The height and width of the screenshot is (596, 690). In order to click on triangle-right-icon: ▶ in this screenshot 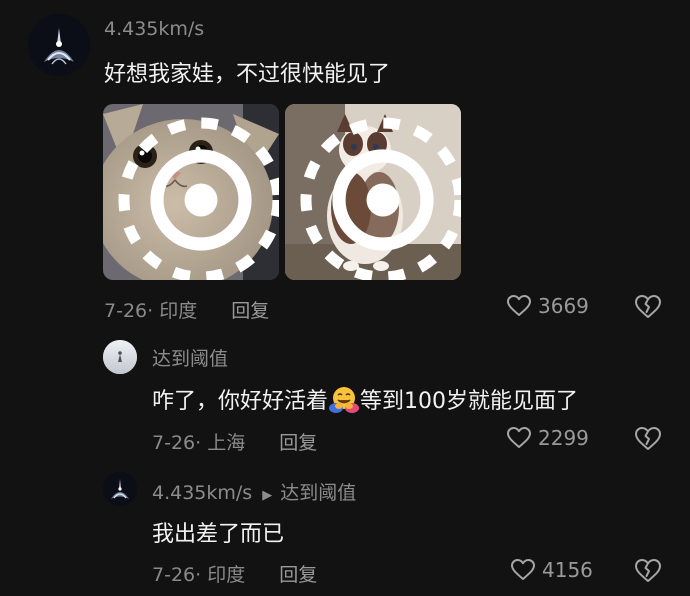, I will do `click(267, 495)`.